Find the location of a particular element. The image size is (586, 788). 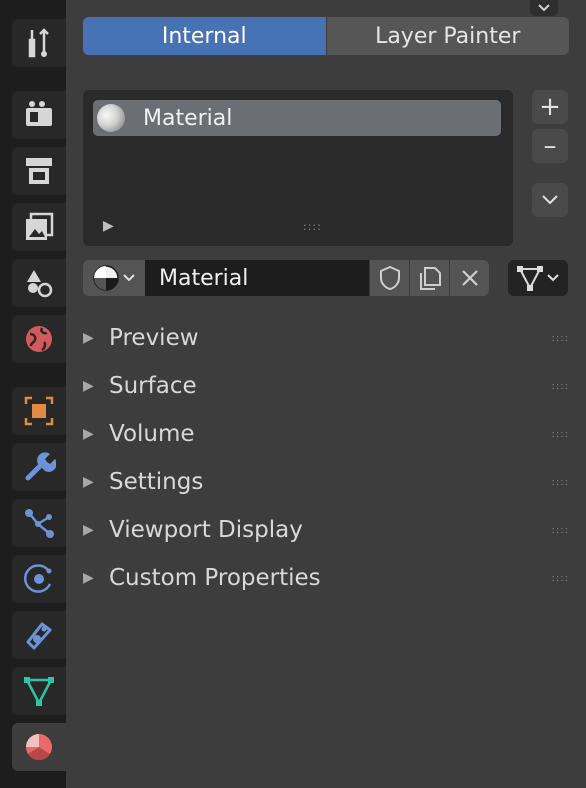

add-slot-button: + is located at coordinates (550, 107).